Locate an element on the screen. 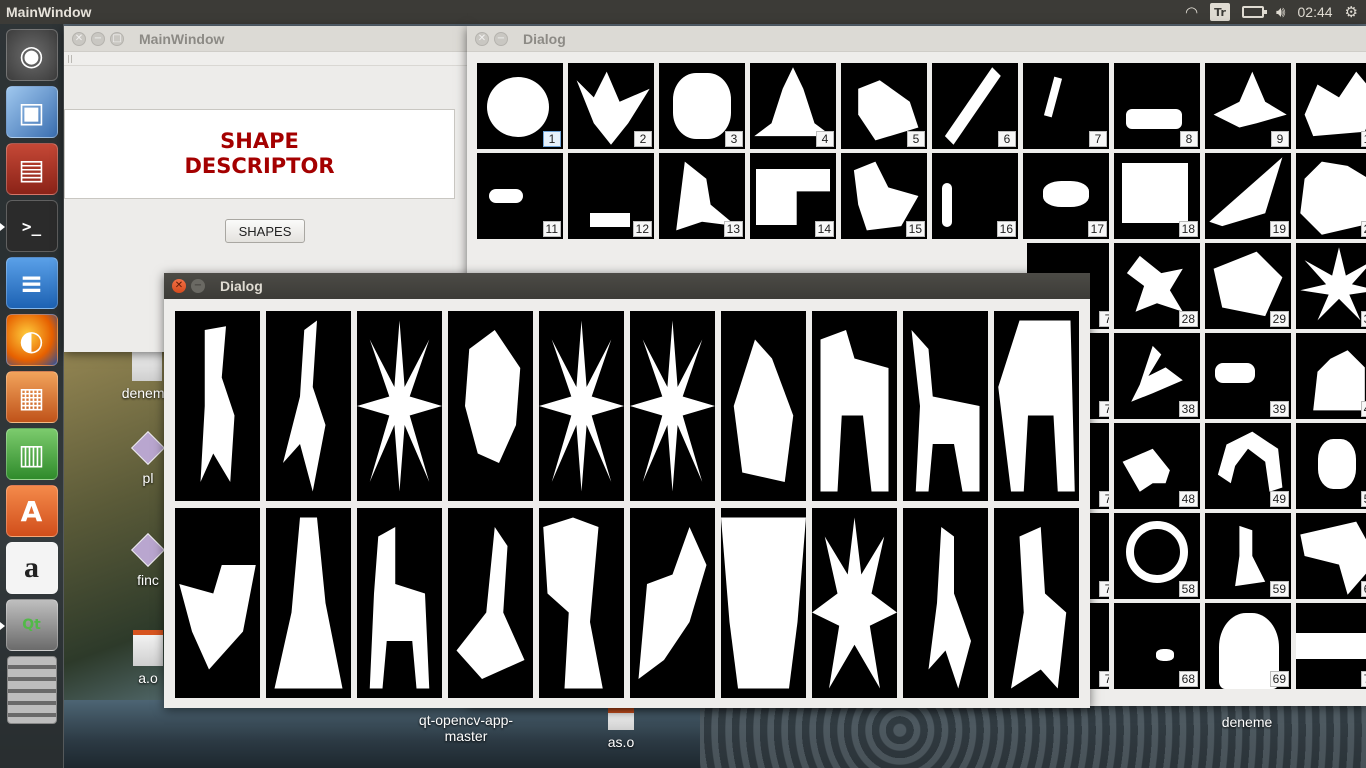 This screenshot has height=768, width=1366. shape-cell: 28 is located at coordinates (1157, 286).